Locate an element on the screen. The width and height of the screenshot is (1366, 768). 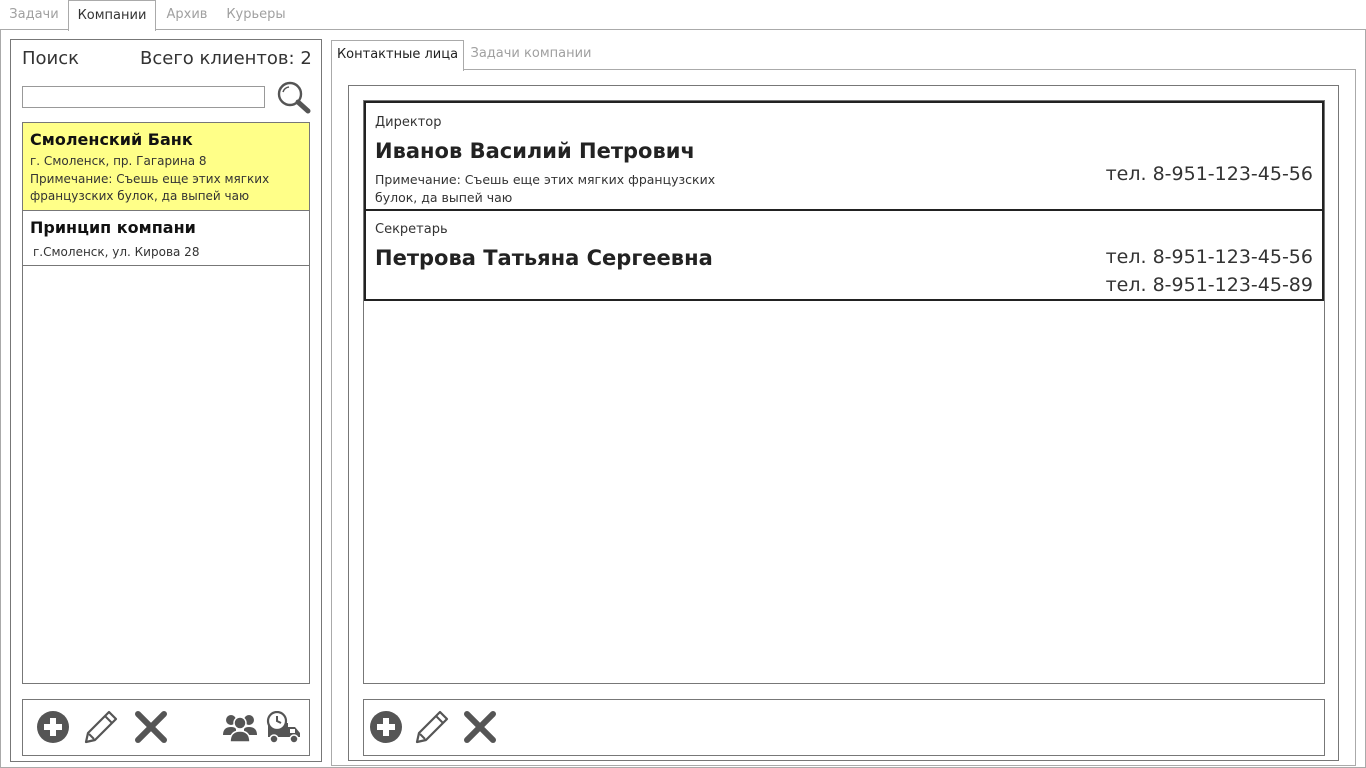
tab-tasks: Задачи is located at coordinates (34, 15).